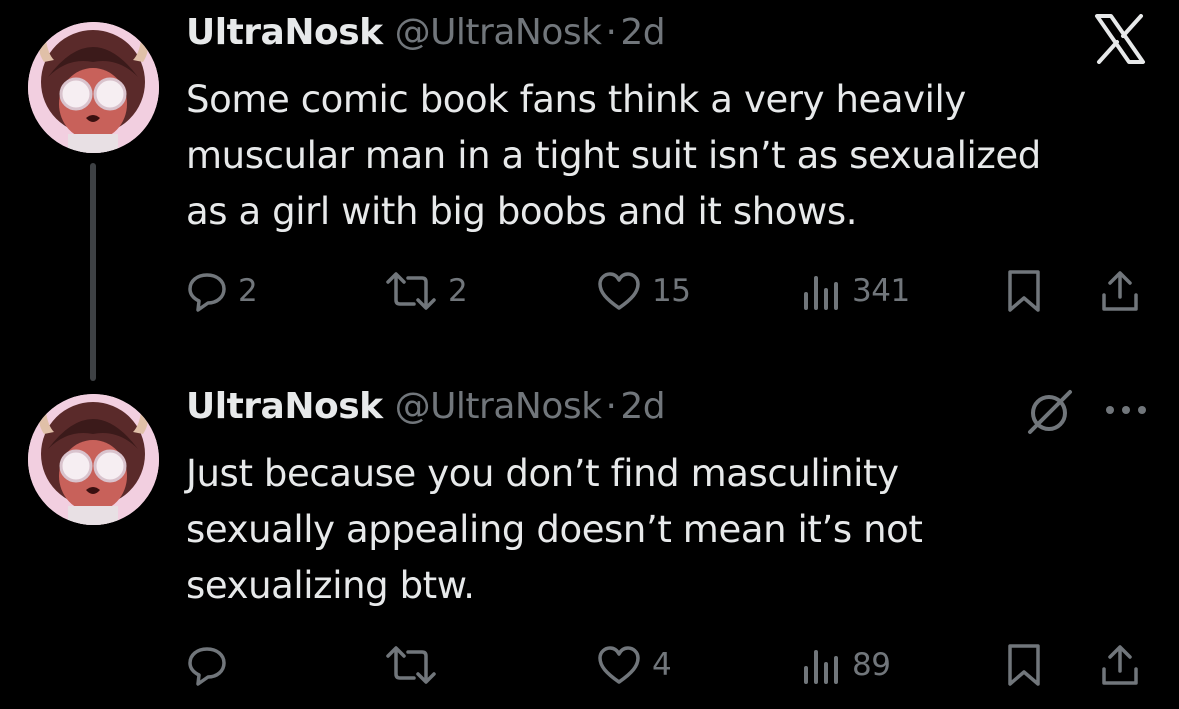 The image size is (1179, 709). What do you see at coordinates (662, 665) in the screenshot?
I see `like-count: 4` at bounding box center [662, 665].